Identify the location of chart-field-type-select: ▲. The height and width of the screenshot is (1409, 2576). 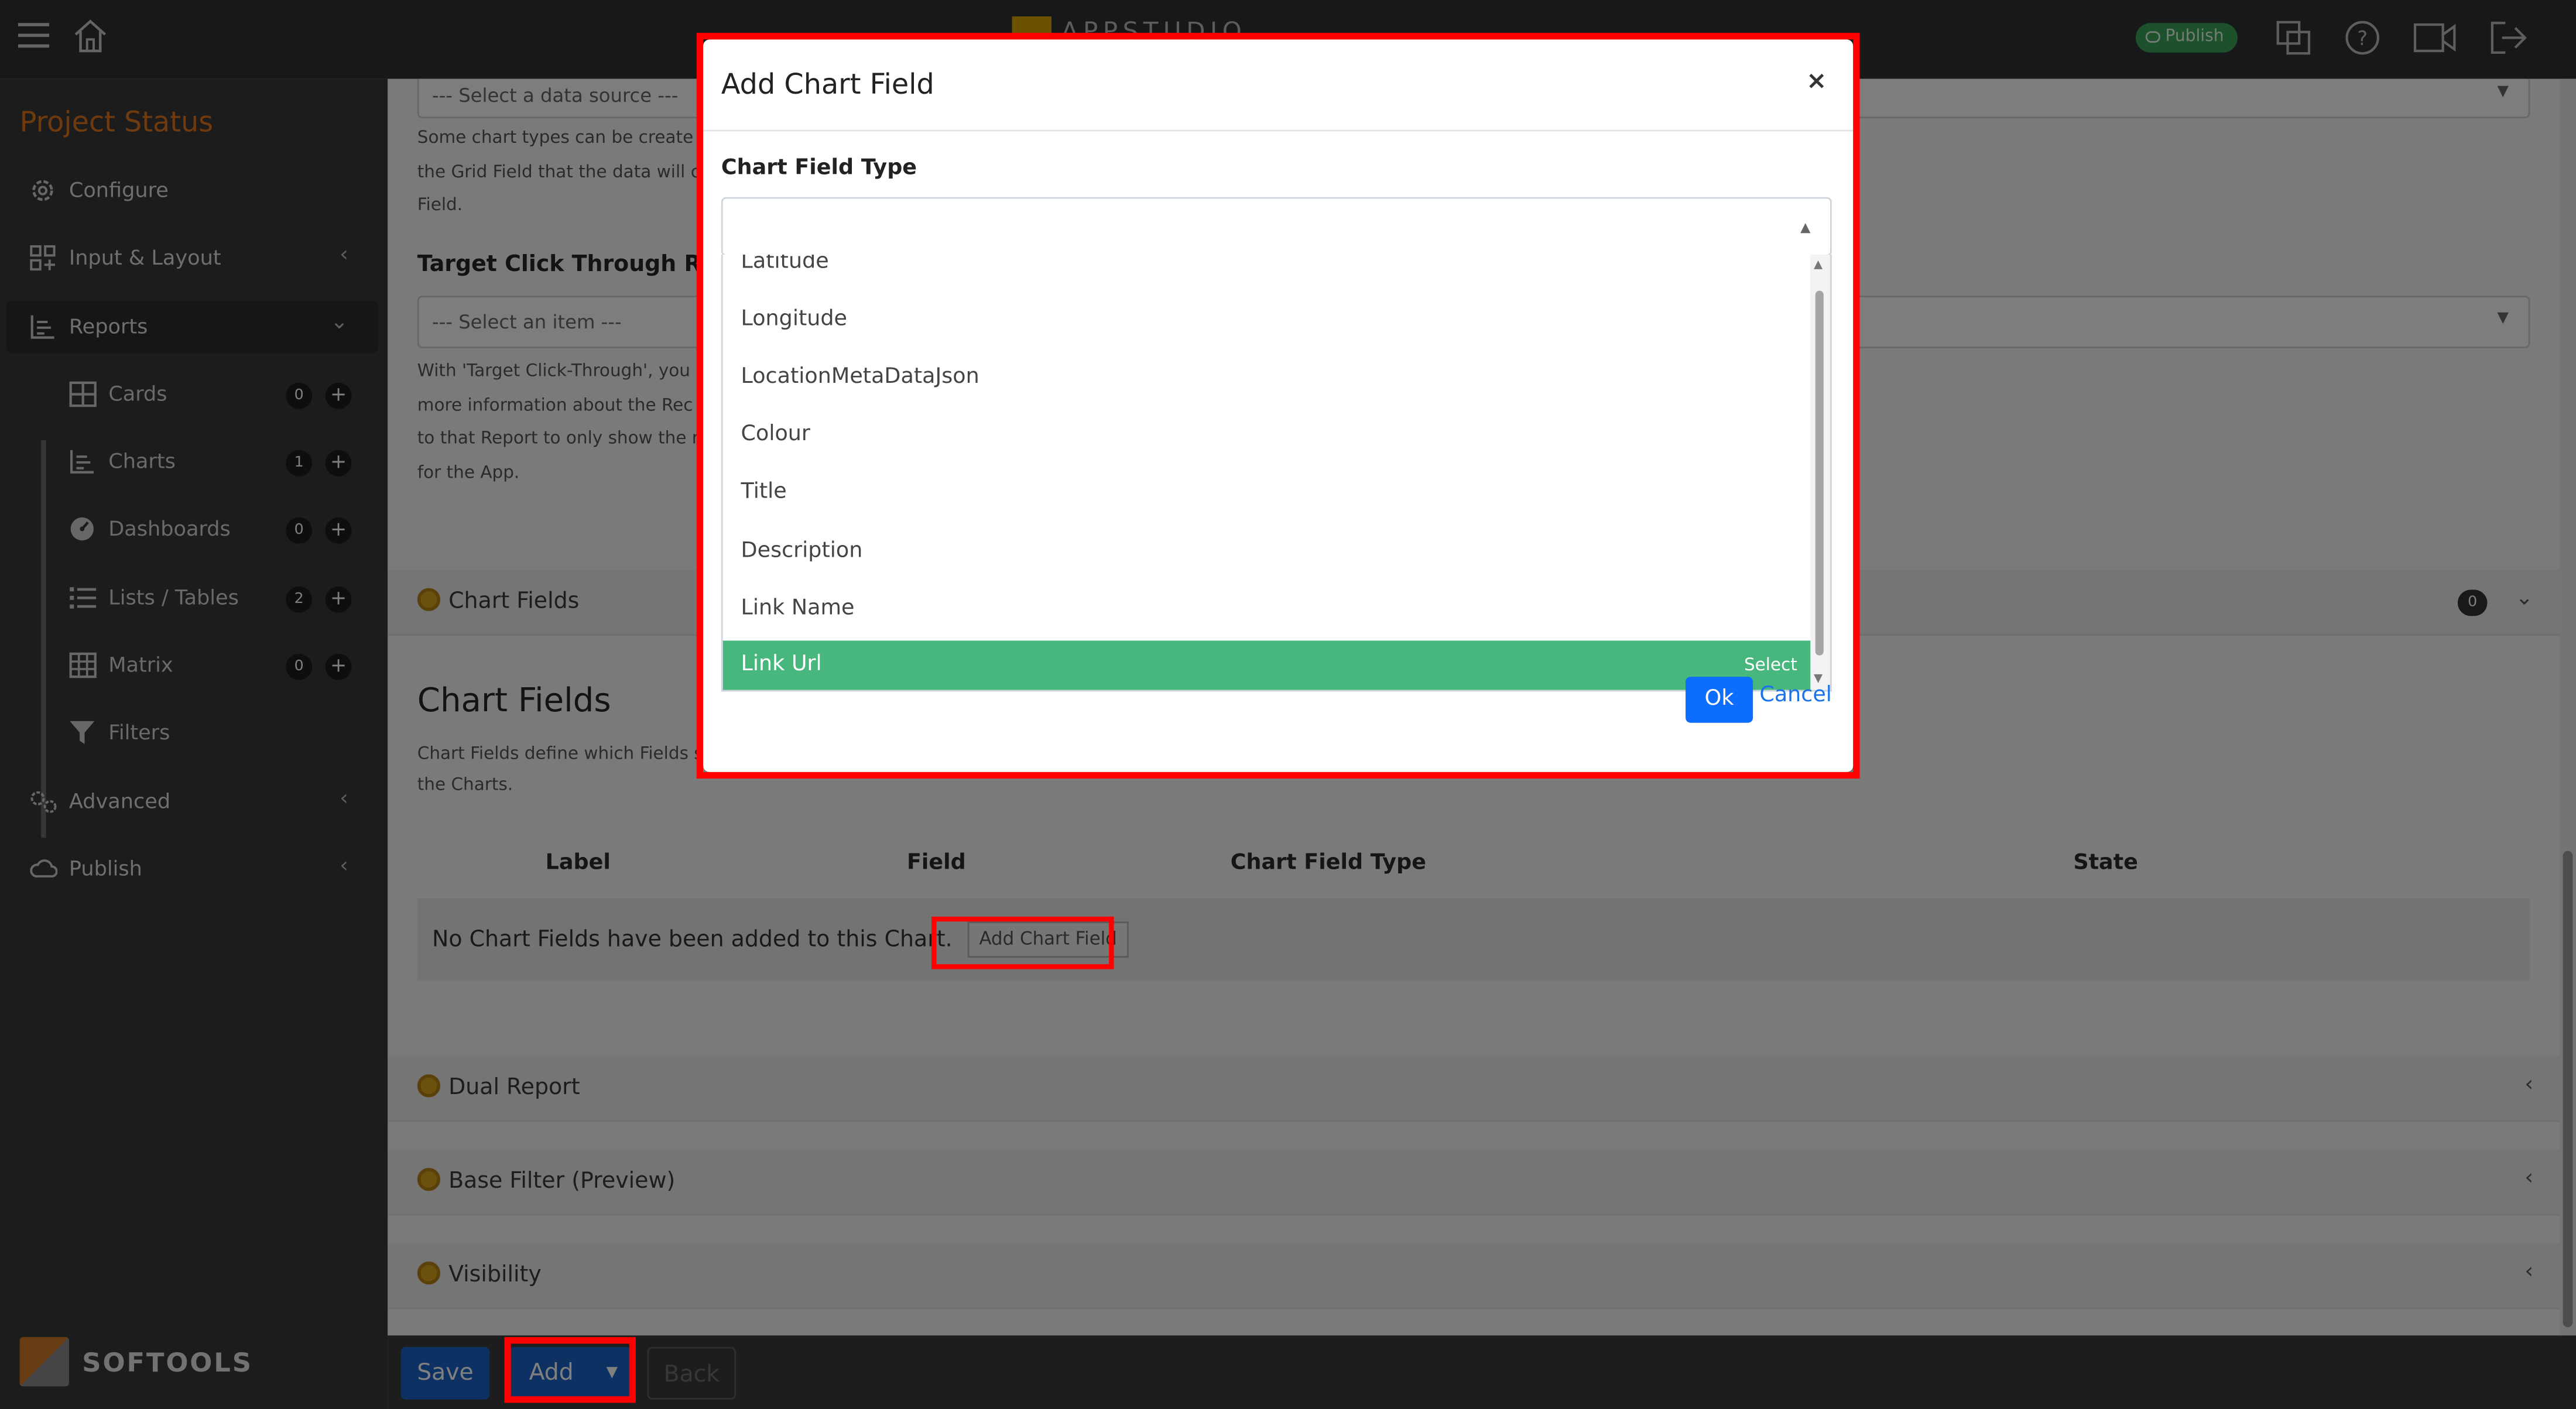
(1276, 226).